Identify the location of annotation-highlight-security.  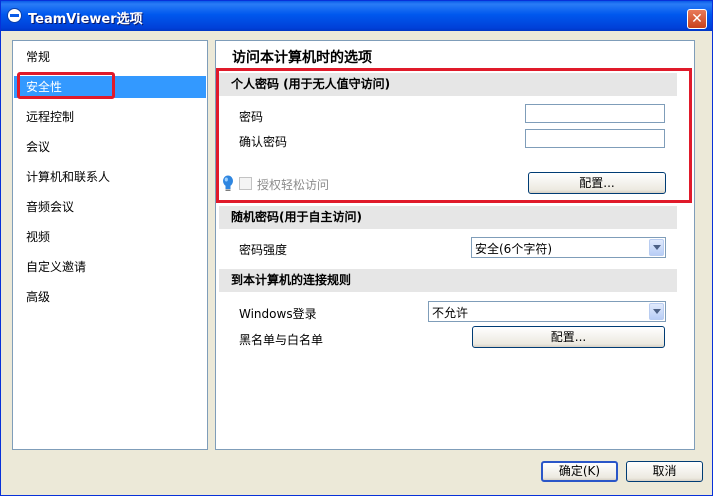
(66, 85).